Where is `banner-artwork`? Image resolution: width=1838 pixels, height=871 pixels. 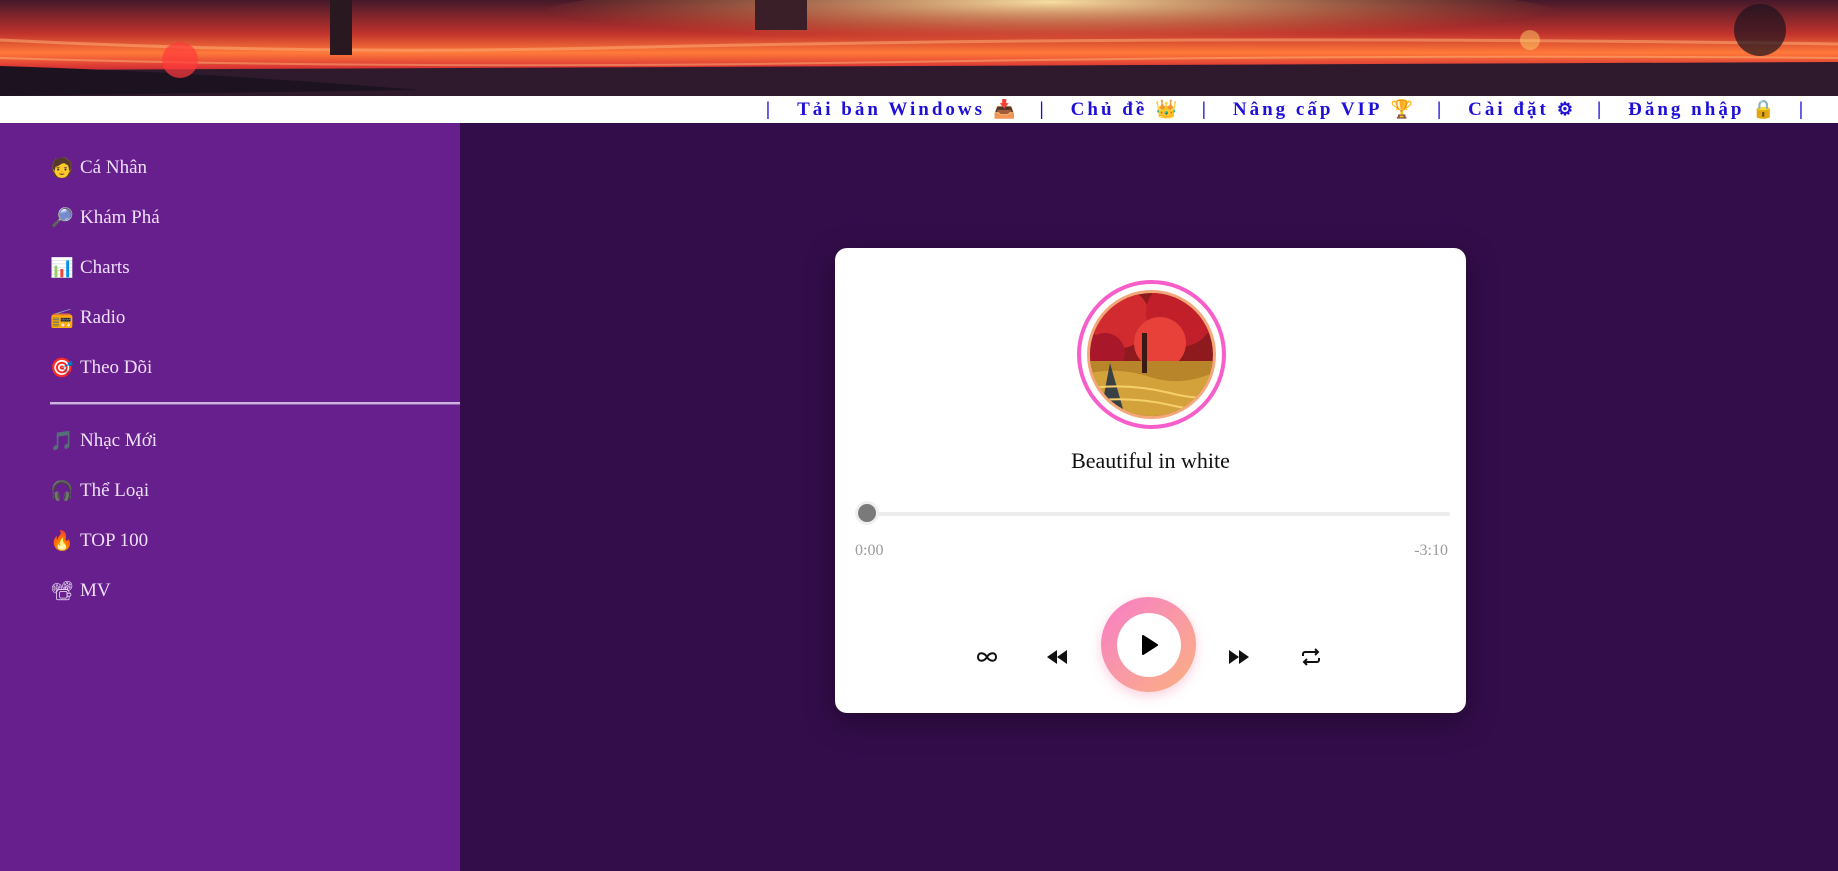 banner-artwork is located at coordinates (919, 48).